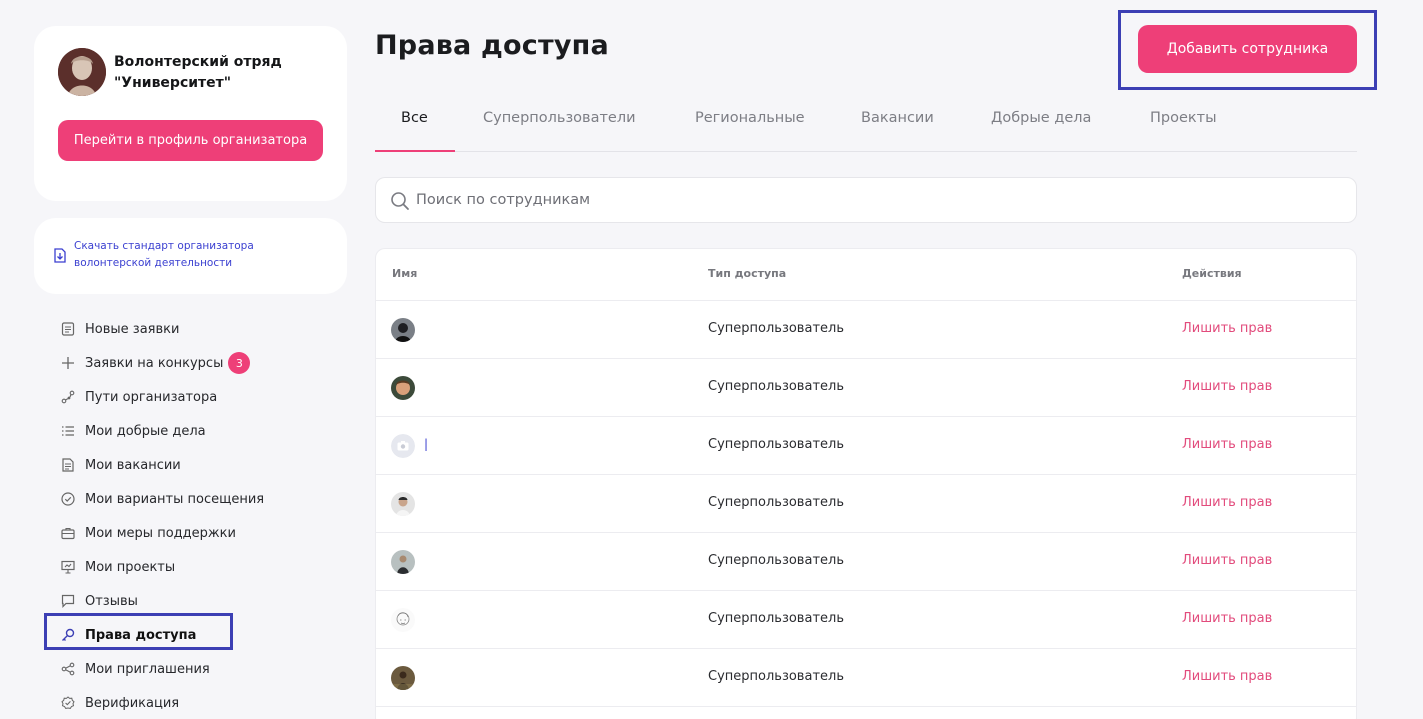 The height and width of the screenshot is (719, 1423). I want to click on briefcase-icon, so click(68, 533).